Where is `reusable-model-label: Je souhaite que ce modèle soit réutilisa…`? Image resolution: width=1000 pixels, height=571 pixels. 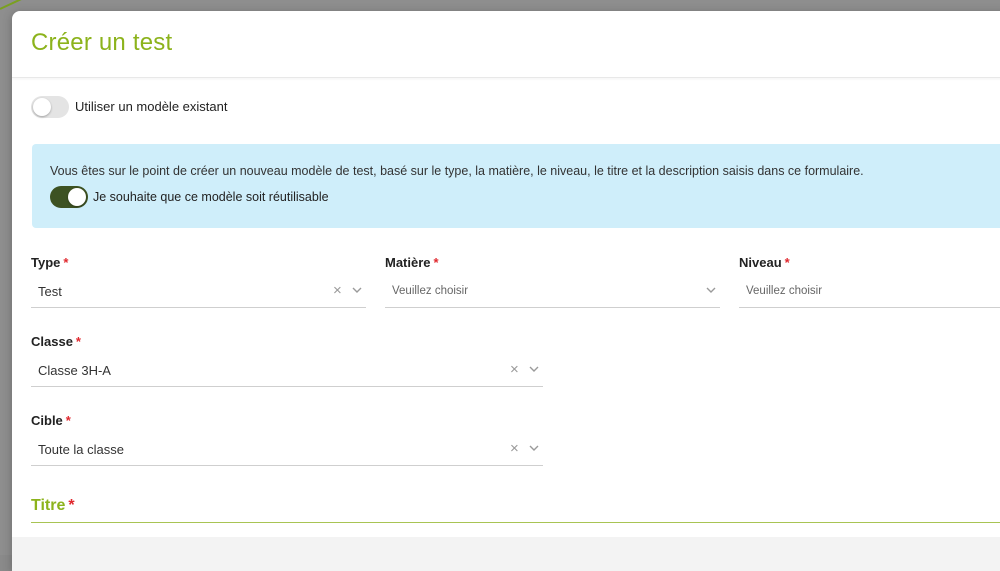
reusable-model-label: Je souhaite que ce modèle soit réutilisa… is located at coordinates (211, 197).